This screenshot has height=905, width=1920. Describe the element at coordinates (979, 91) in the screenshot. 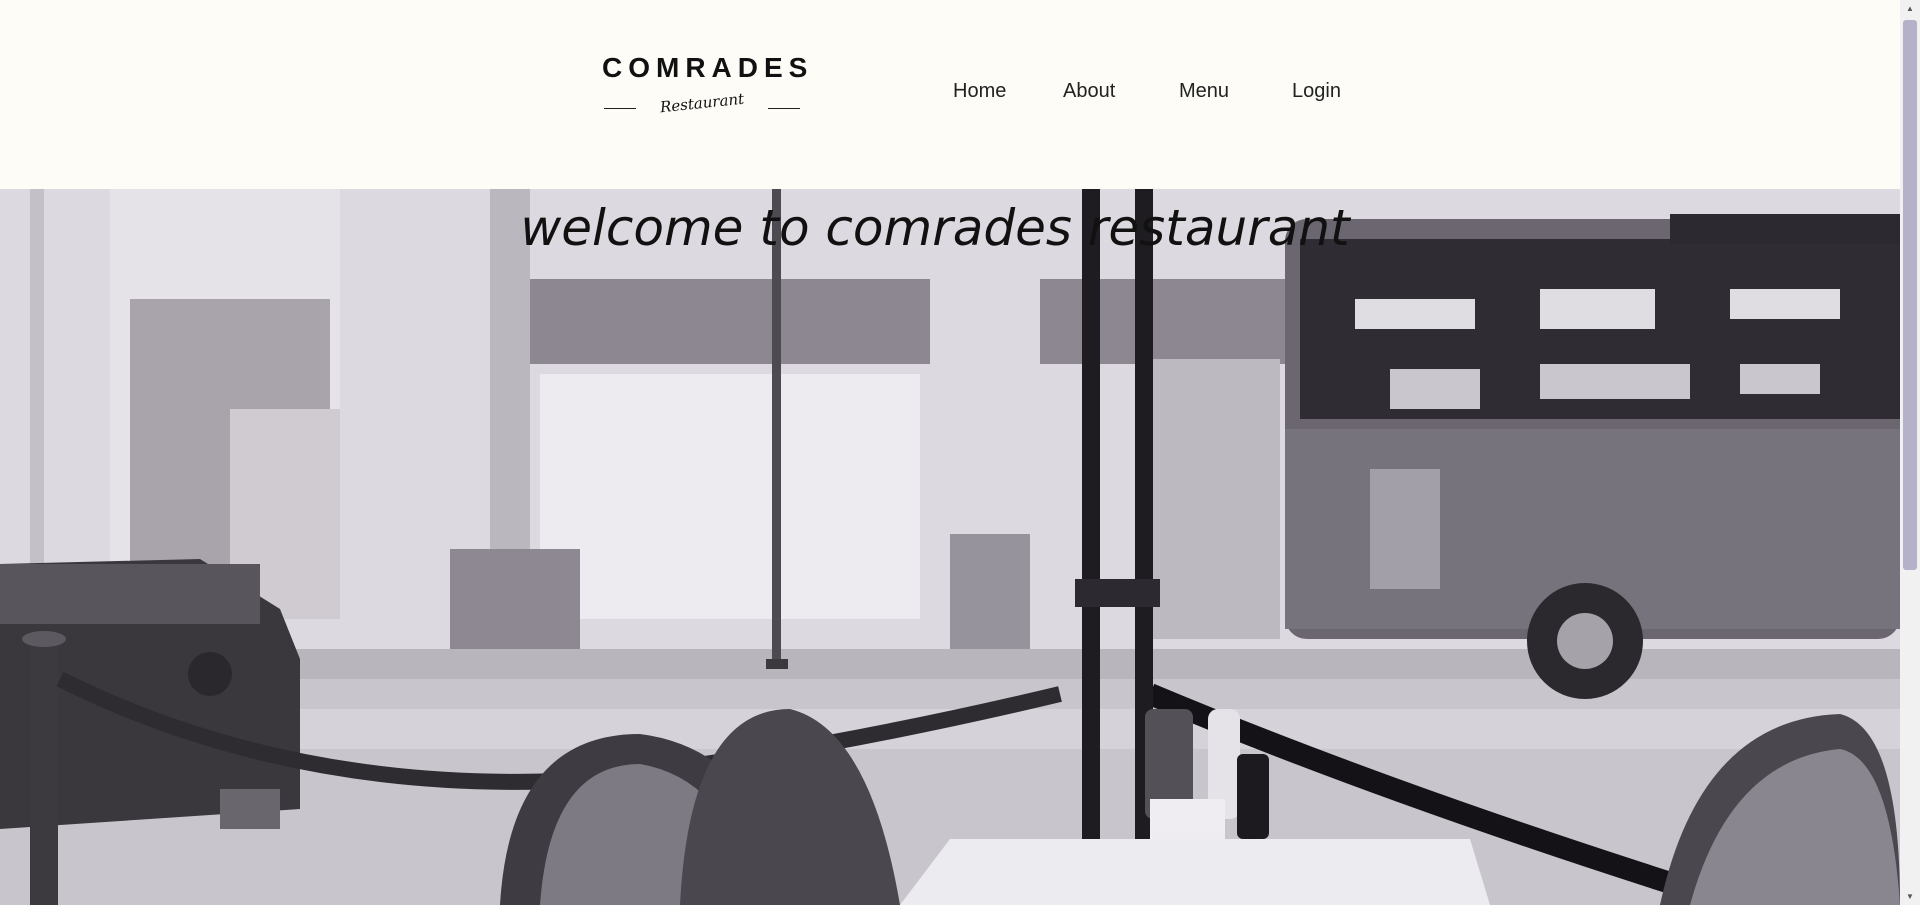

I see `nav-home: Home` at that location.